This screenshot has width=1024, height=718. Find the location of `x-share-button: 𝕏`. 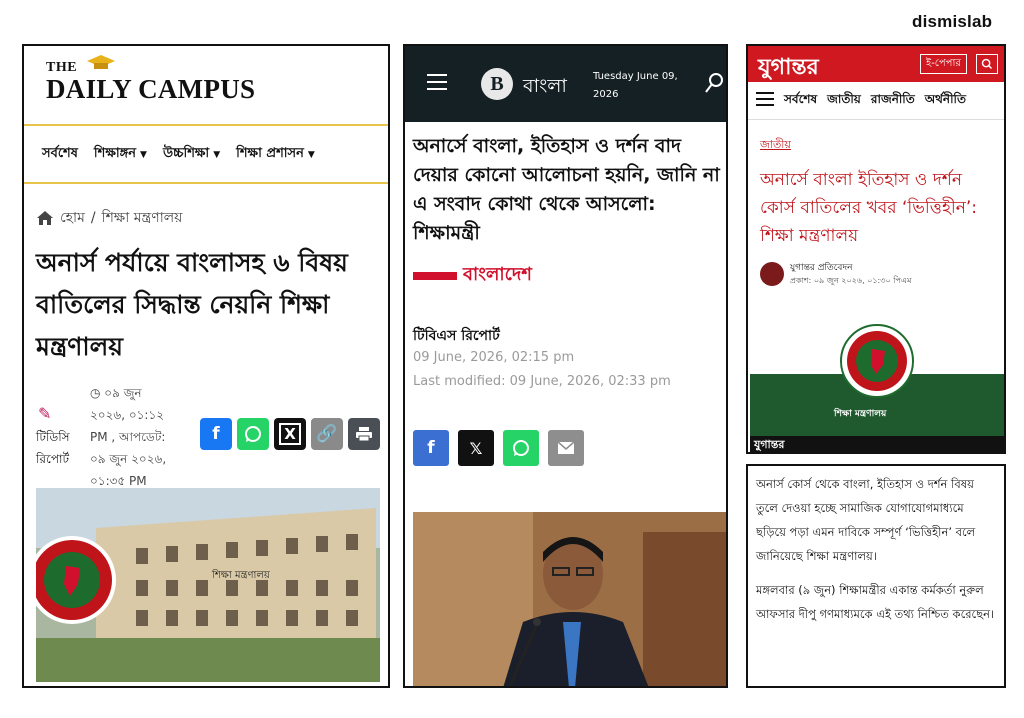

x-share-button: 𝕏 is located at coordinates (476, 448).